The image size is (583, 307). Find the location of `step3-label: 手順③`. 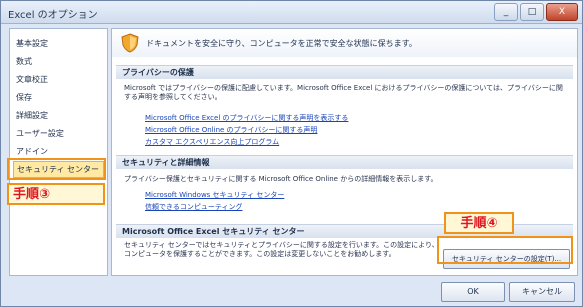

step3-label: 手順③ is located at coordinates (56, 194).